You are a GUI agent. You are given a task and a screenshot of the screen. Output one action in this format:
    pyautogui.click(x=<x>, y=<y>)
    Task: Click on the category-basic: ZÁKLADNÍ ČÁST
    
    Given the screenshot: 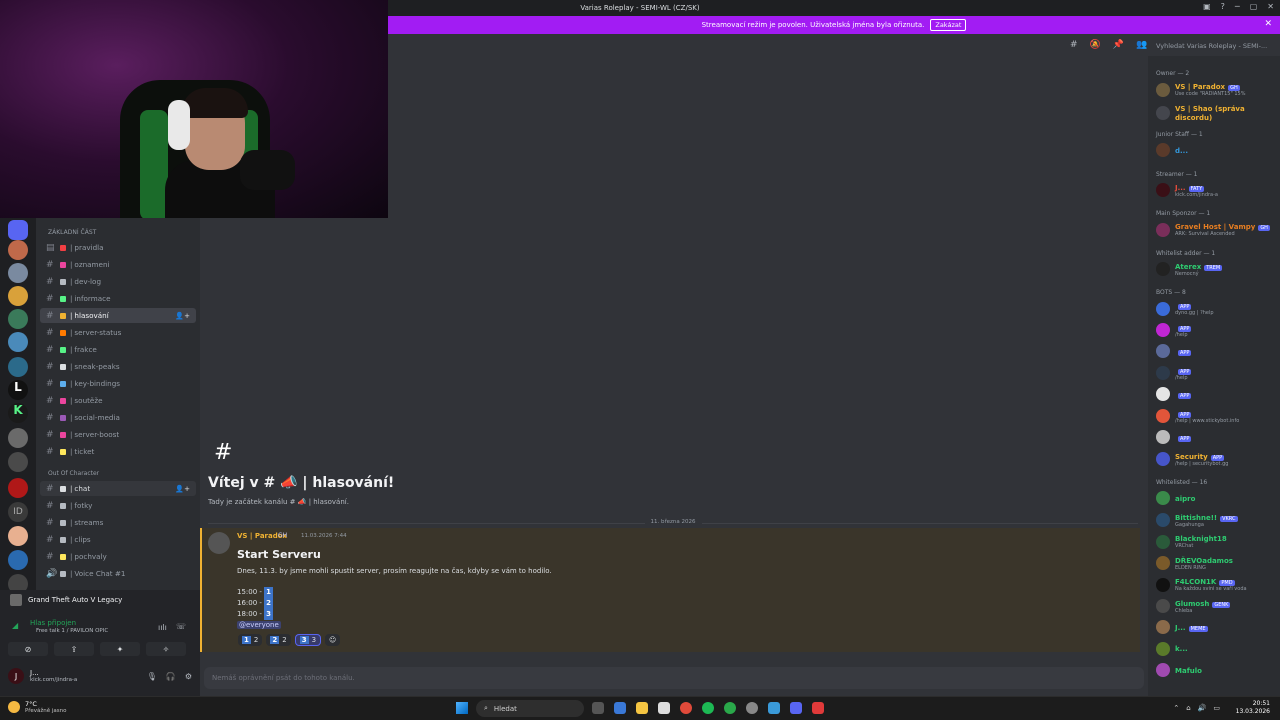 What is the action you would take?
    pyautogui.click(x=72, y=232)
    